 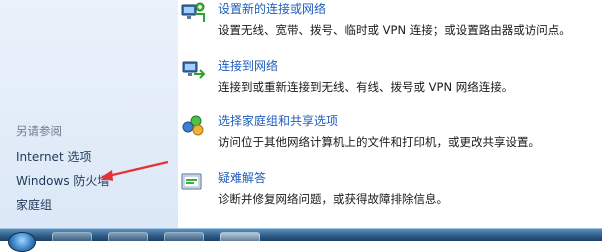 I want to click on sidebar-link-internet-options: Internet 选项, so click(x=53, y=156).